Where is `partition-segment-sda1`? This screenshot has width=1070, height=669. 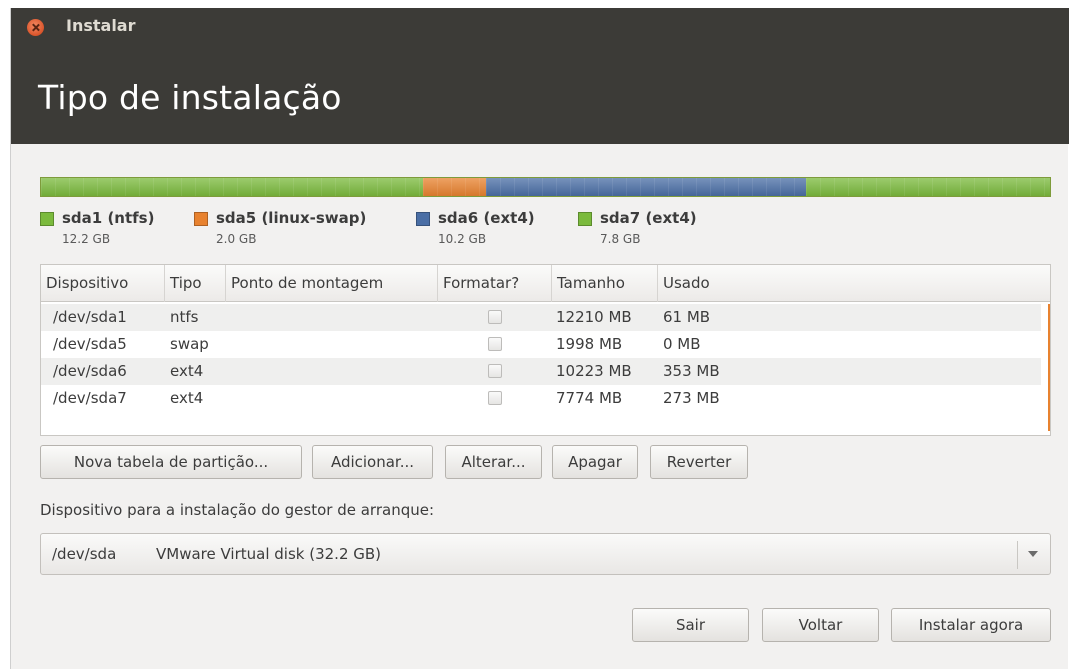 partition-segment-sda1 is located at coordinates (232, 187).